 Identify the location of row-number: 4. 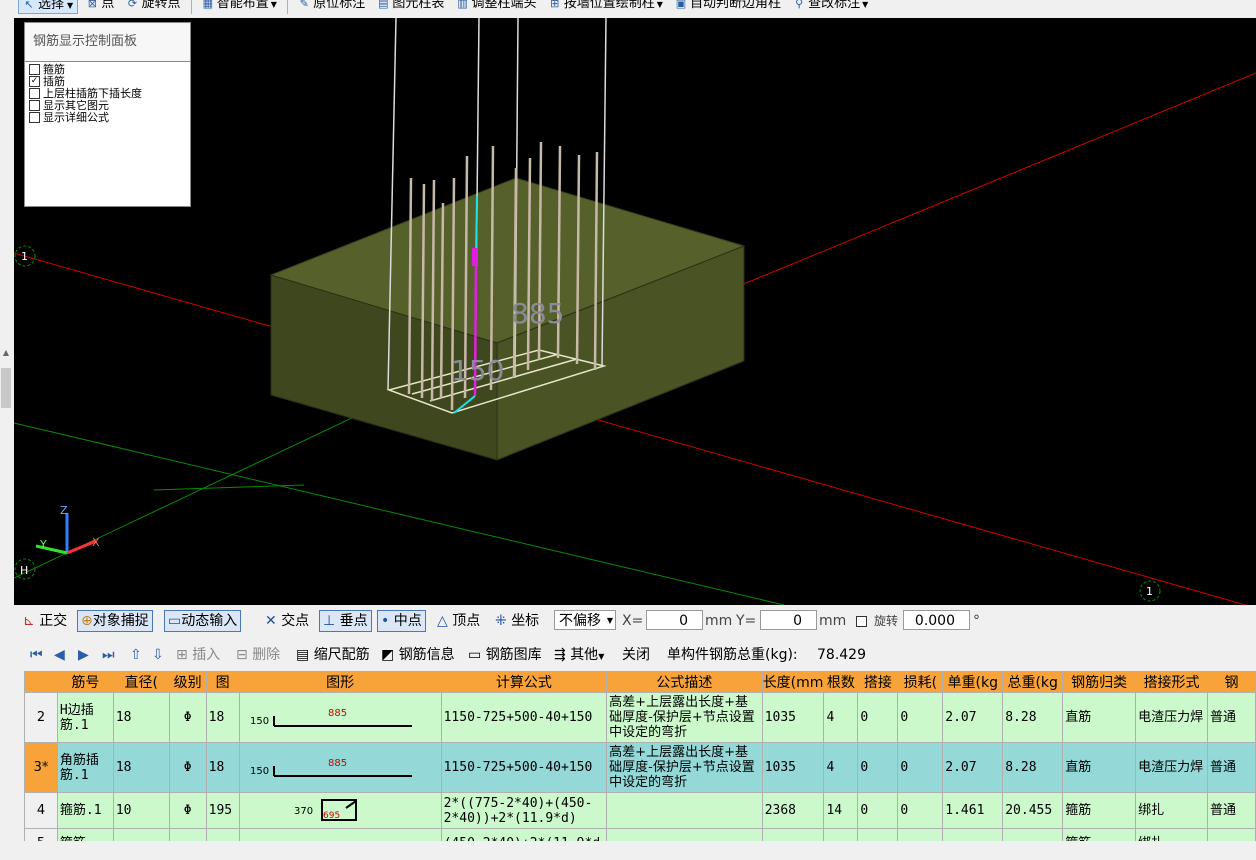
(41, 810).